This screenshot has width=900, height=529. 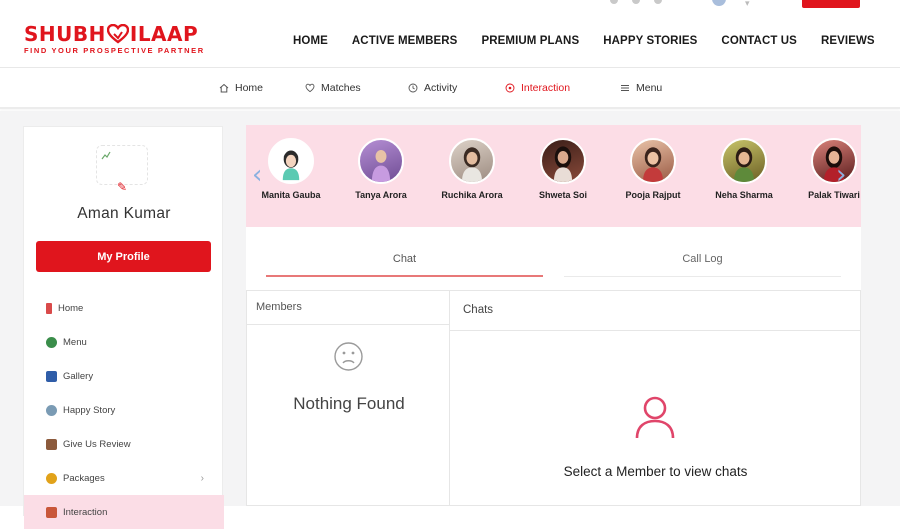 I want to click on sidebar-item-home: Home, so click(x=124, y=308).